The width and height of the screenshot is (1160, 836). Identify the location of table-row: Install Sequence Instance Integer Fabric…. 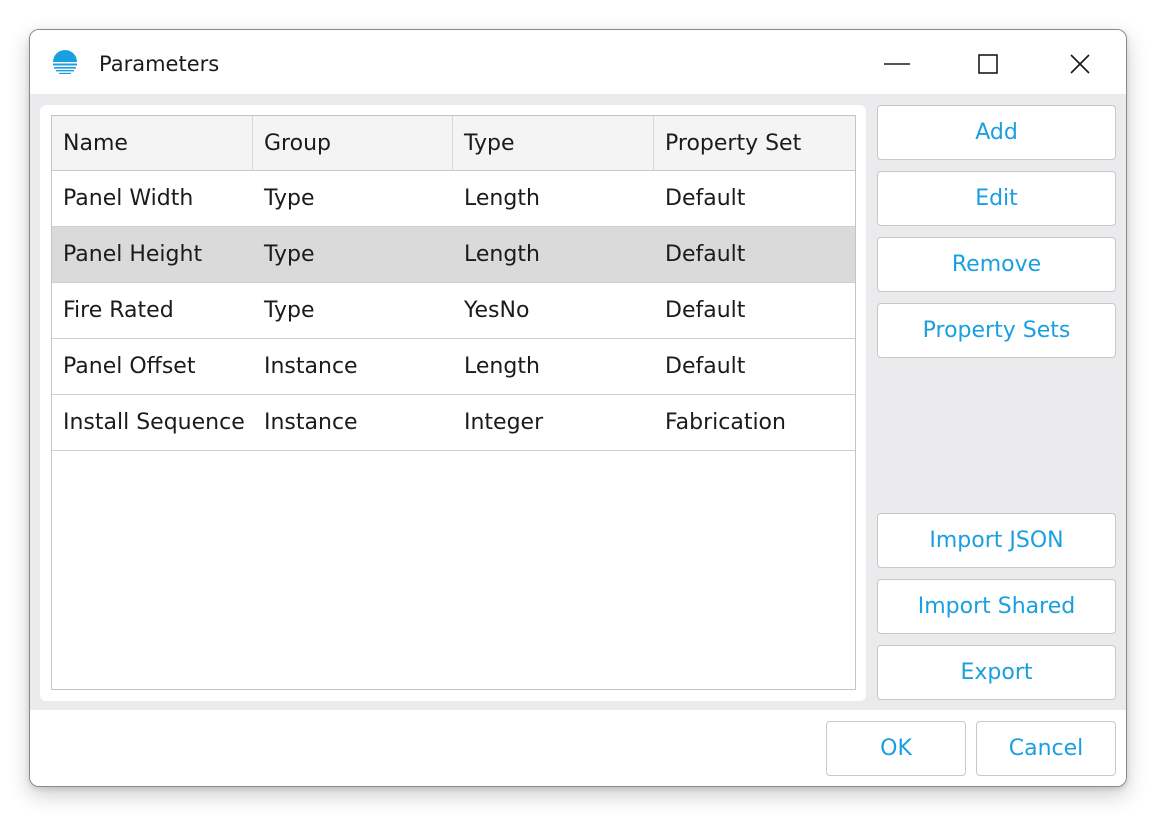
(453, 423).